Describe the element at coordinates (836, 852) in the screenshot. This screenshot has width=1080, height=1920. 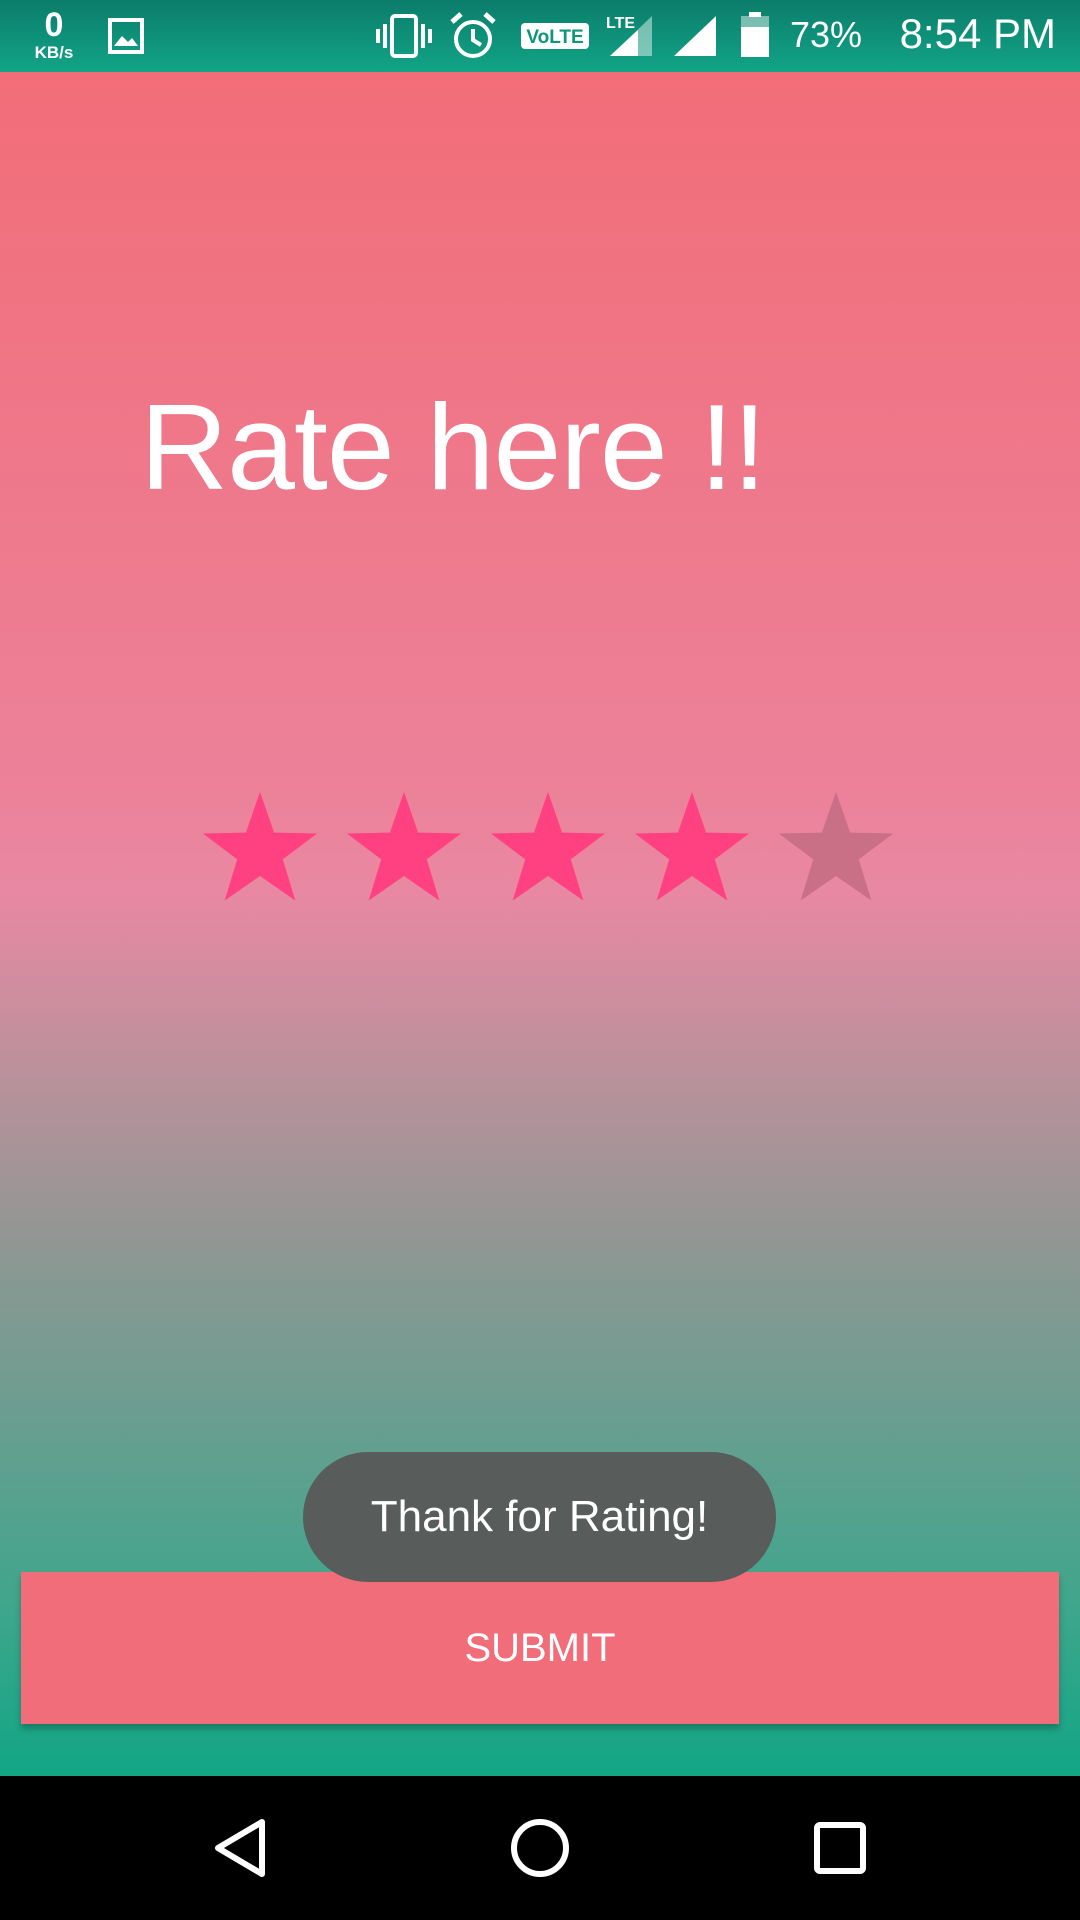
I see `star-empty-icon` at that location.